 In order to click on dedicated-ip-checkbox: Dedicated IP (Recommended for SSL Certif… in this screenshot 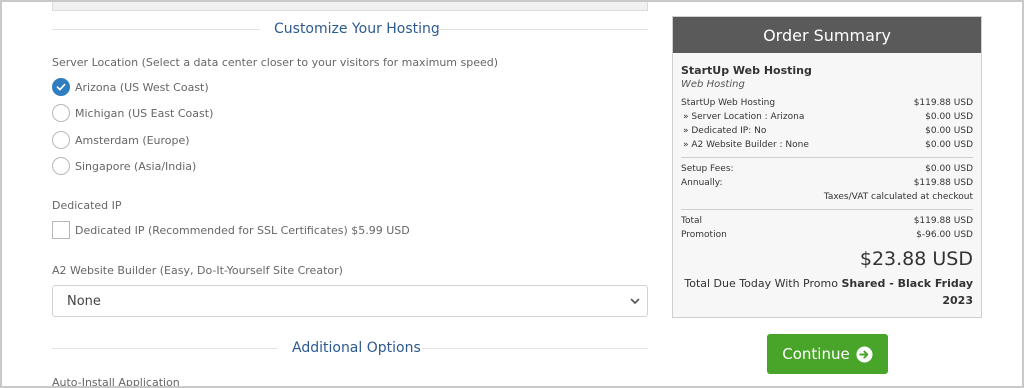, I will do `click(231, 230)`.